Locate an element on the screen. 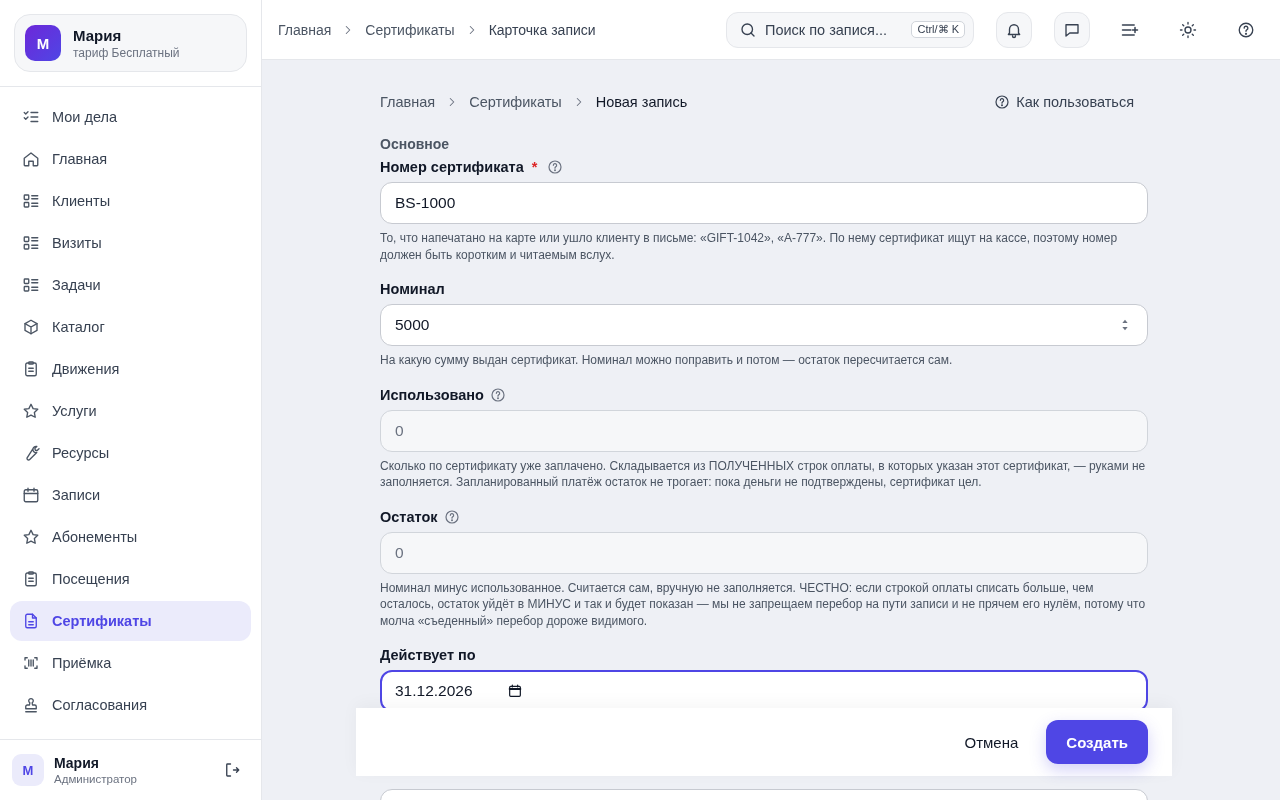 The image size is (1280, 800). user-avatar: М is located at coordinates (28, 770).